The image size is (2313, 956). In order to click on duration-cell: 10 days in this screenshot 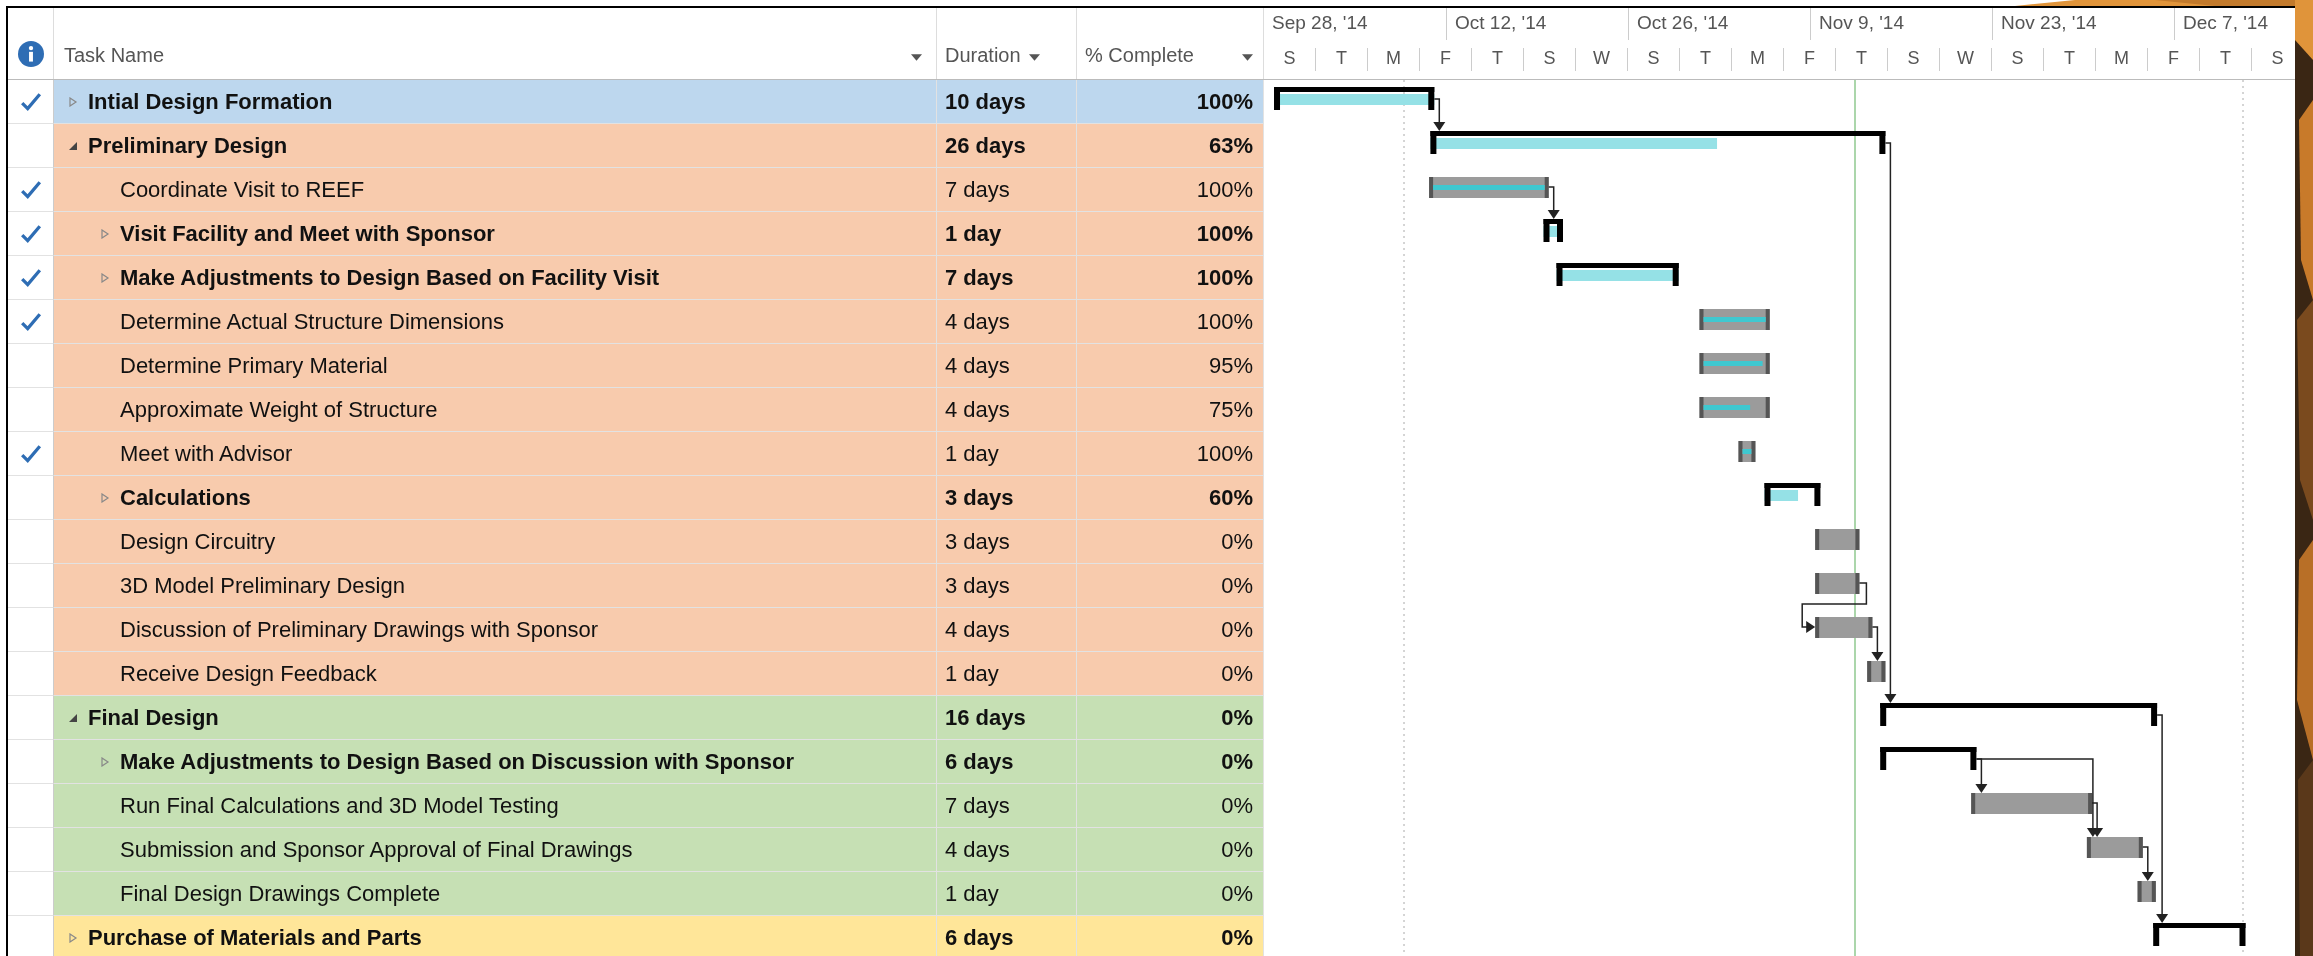, I will do `click(1007, 102)`.